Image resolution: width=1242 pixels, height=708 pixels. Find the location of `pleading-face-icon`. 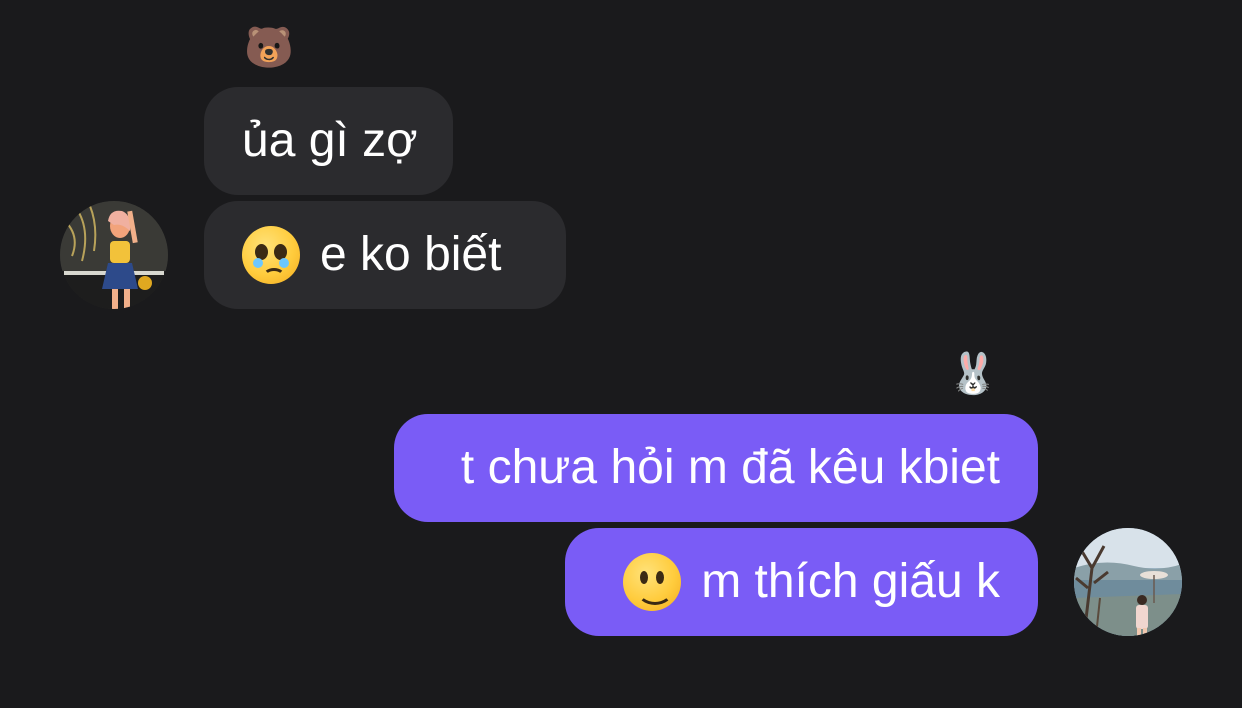

pleading-face-icon is located at coordinates (271, 255).